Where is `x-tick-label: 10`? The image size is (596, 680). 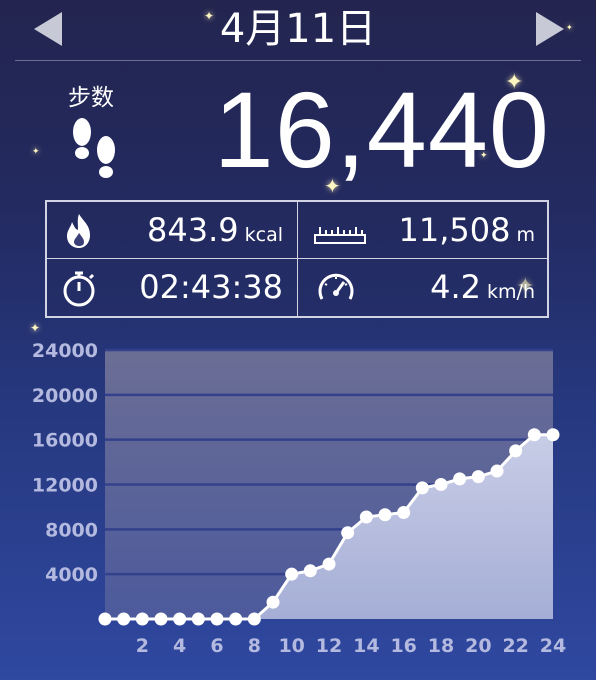
x-tick-label: 10 is located at coordinates (291, 646).